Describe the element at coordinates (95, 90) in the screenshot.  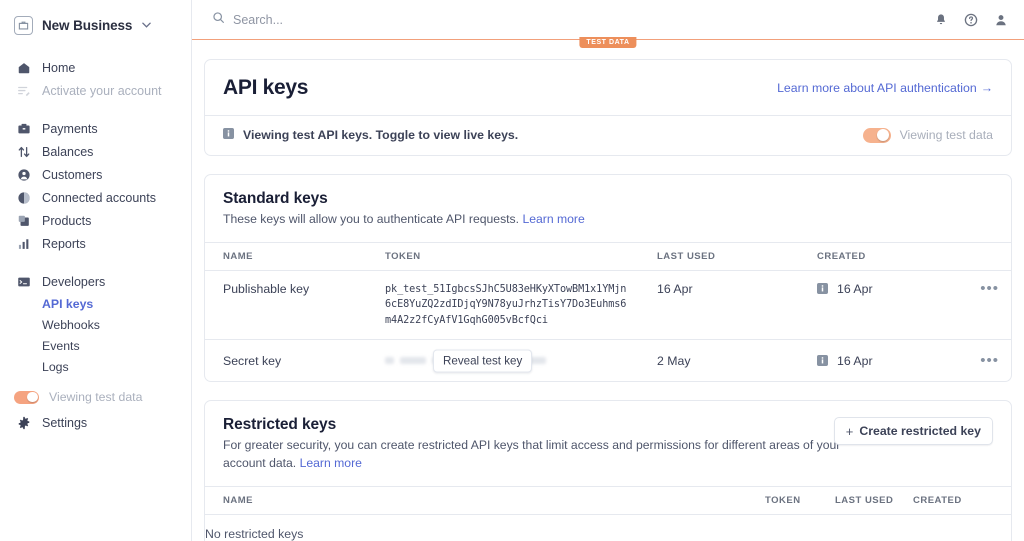
I see `sidebar-item-activate-your-account: Activate your account` at that location.